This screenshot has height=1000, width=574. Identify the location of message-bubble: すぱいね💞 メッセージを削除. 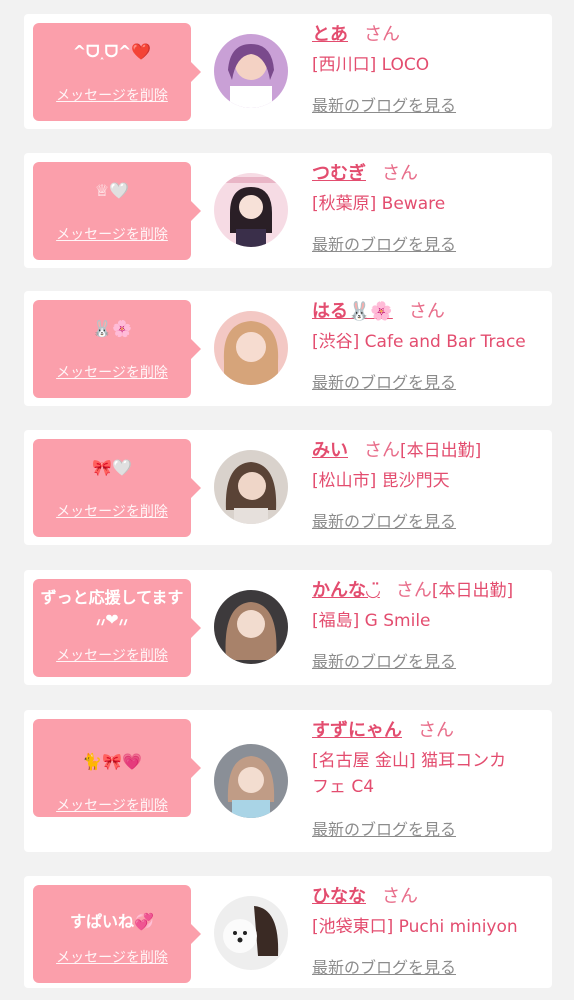
(117, 934).